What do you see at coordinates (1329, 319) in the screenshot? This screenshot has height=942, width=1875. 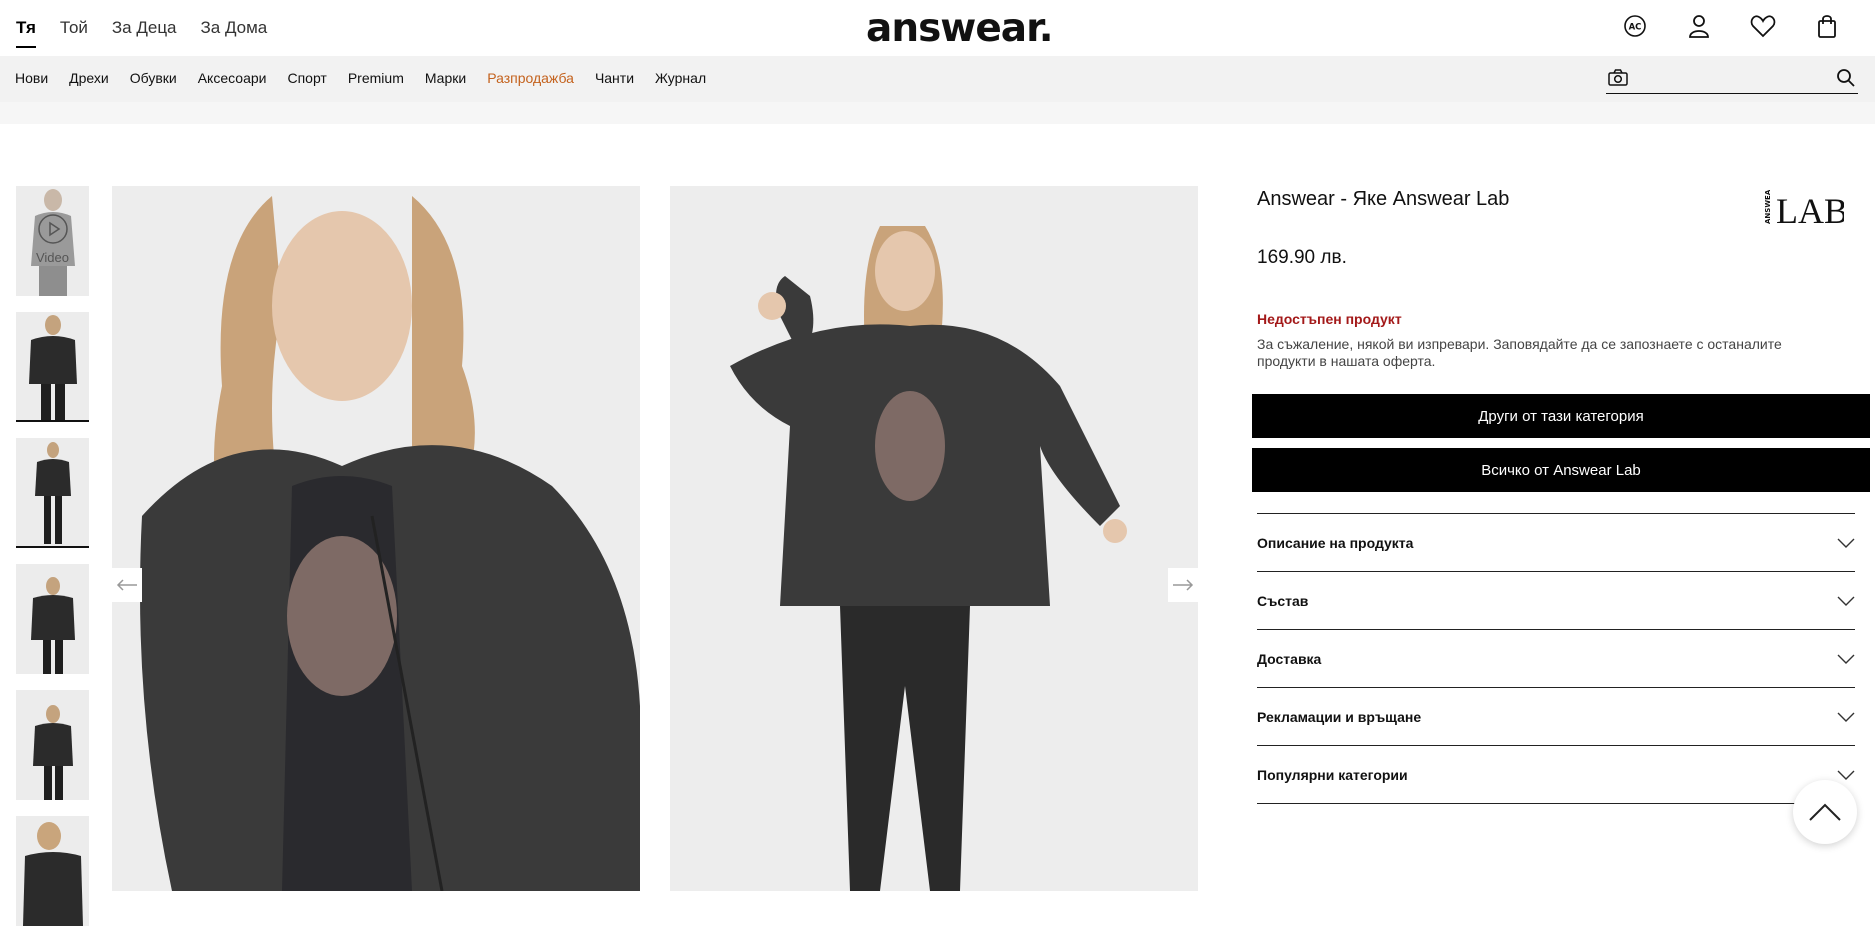 I see `unavailable-title: Недостъпен продукт` at bounding box center [1329, 319].